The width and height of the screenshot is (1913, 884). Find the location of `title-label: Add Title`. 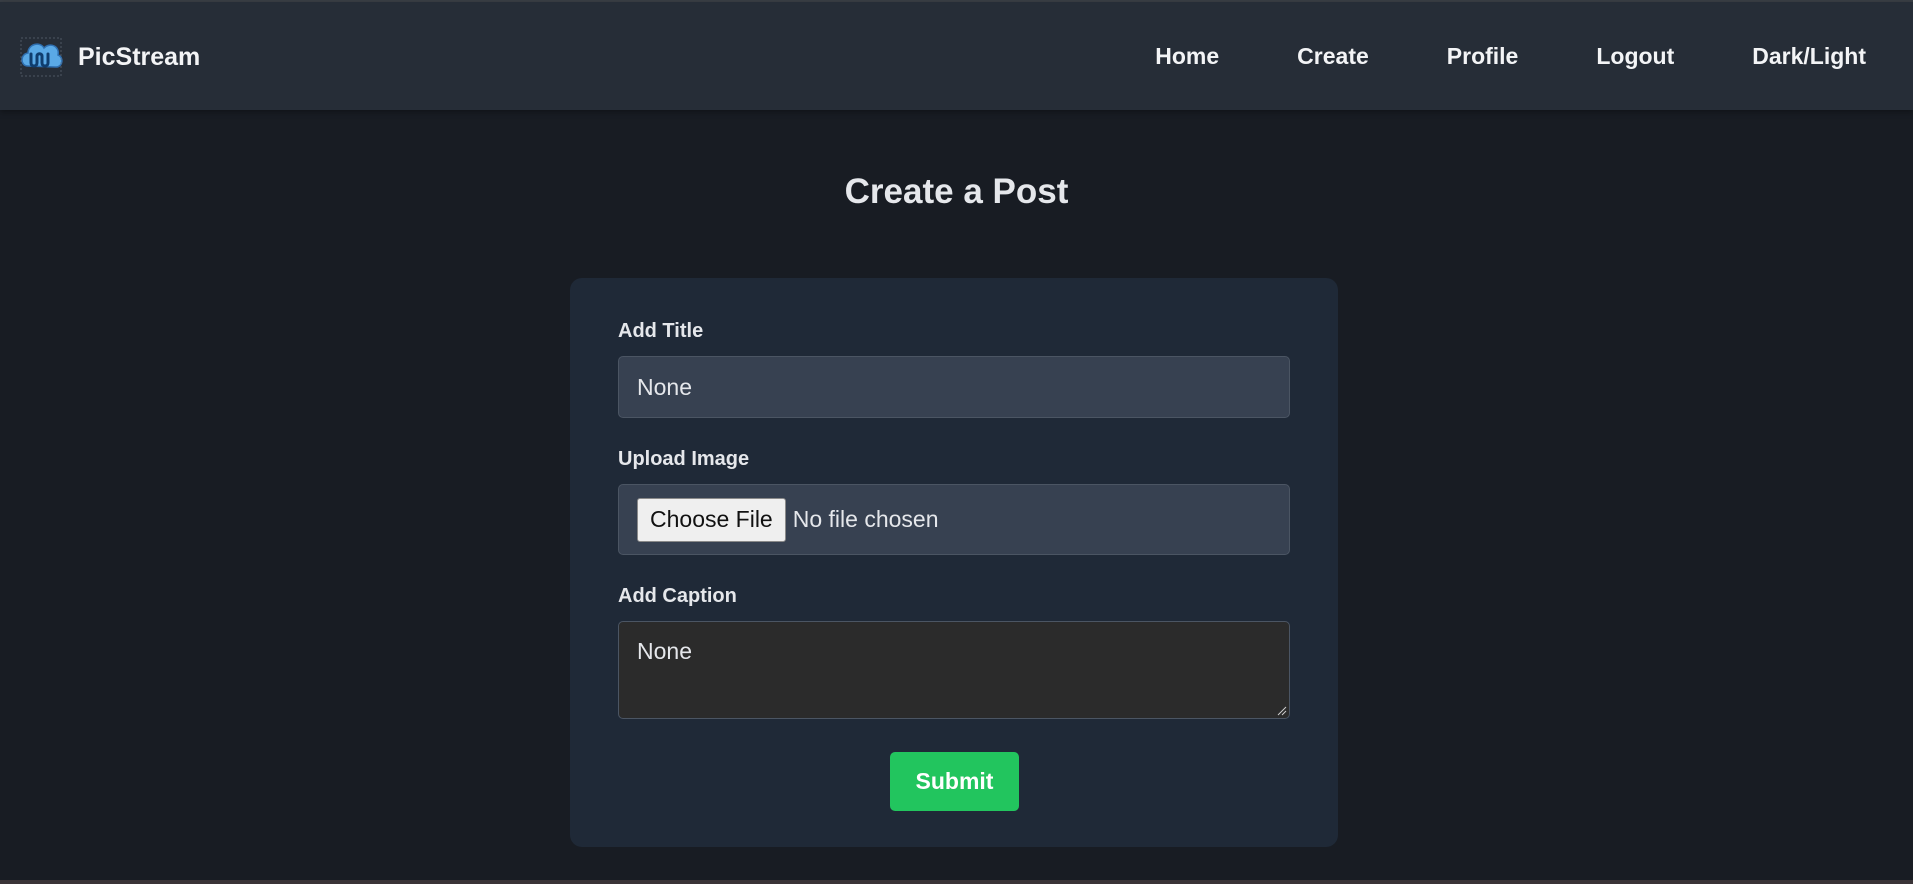

title-label: Add Title is located at coordinates (661, 331).